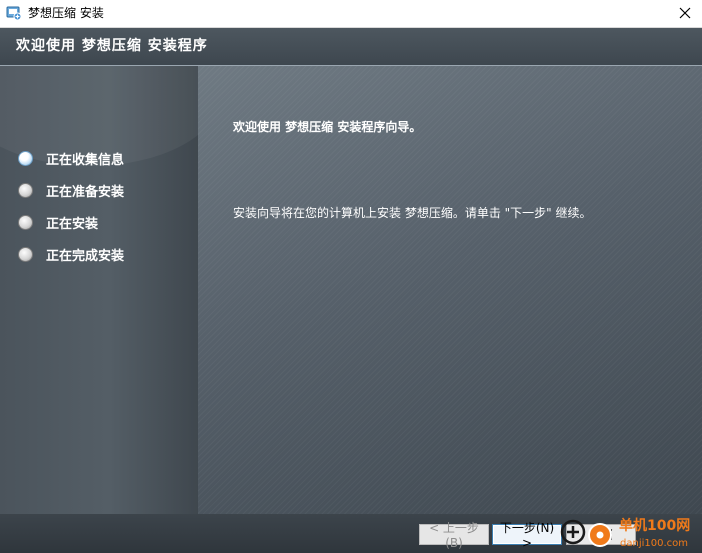  Describe the element at coordinates (25, 158) in the screenshot. I see `step-active-radio-icon` at that location.